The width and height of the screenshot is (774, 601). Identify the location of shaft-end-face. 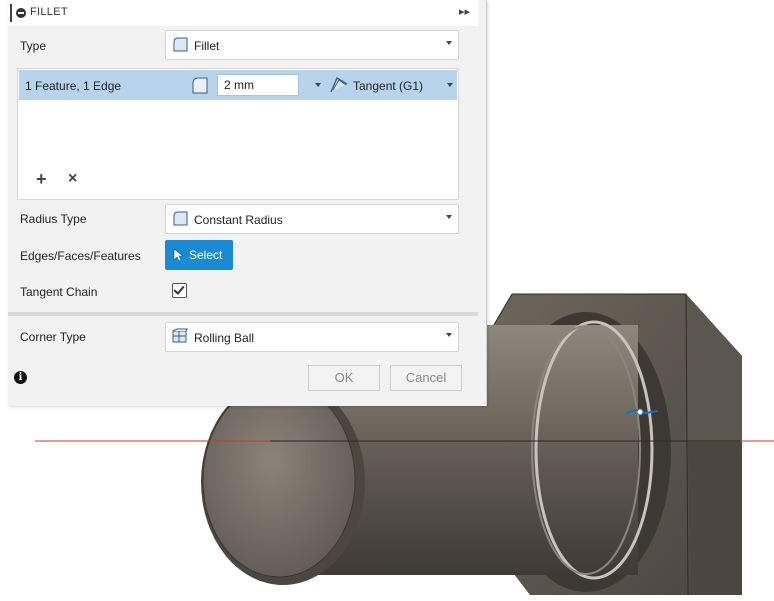
(279, 480).